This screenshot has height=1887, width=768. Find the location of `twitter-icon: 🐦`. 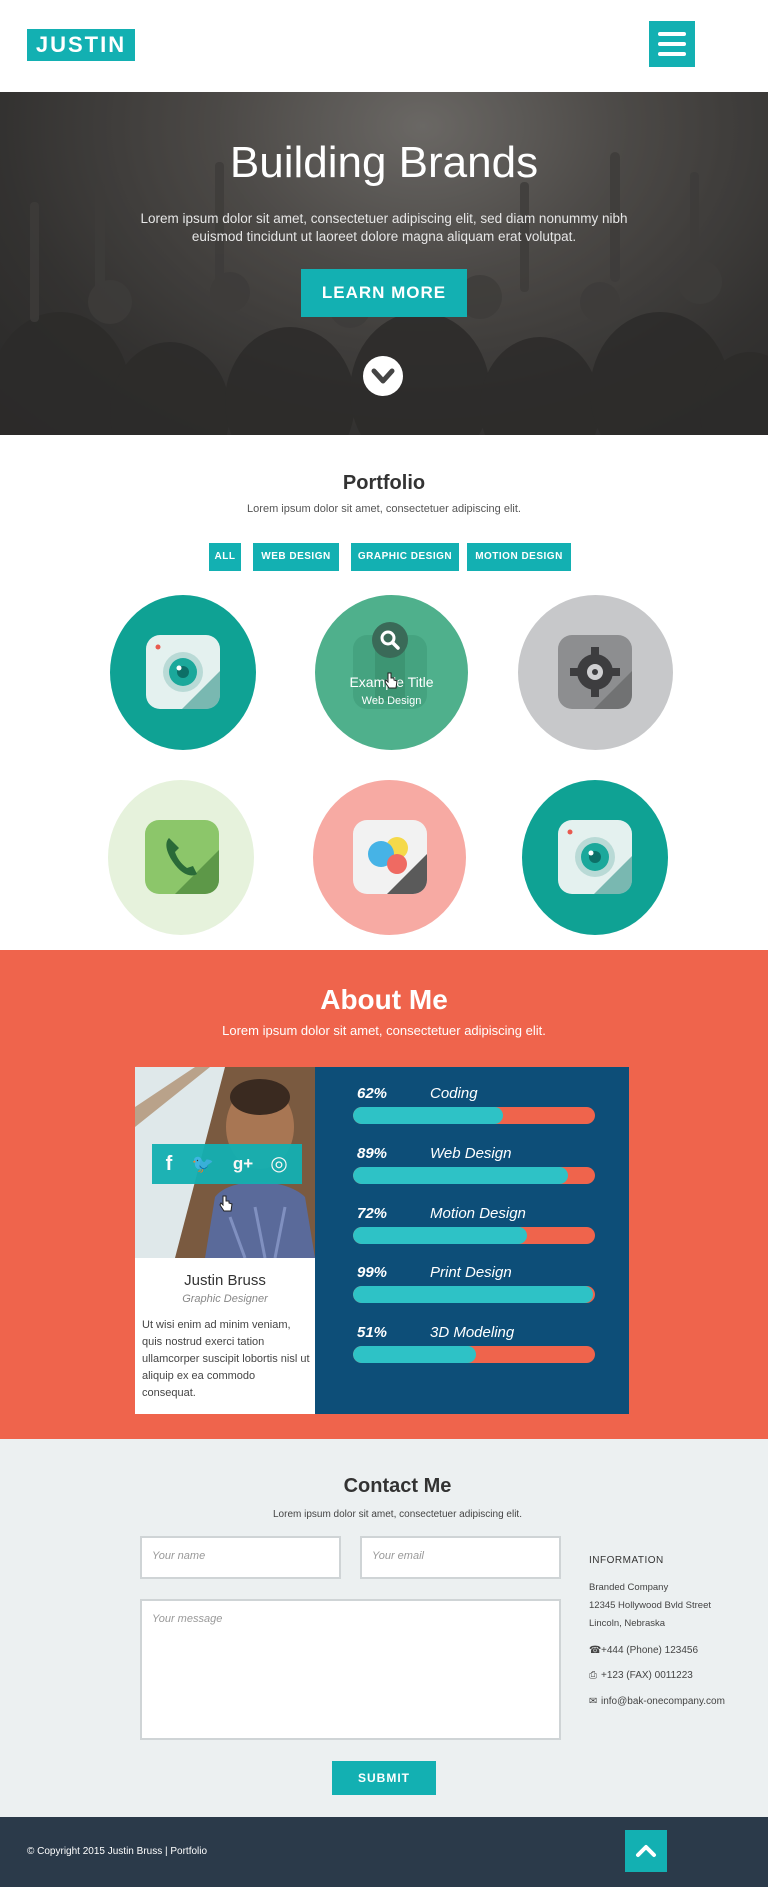

twitter-icon: 🐦 is located at coordinates (203, 1164).